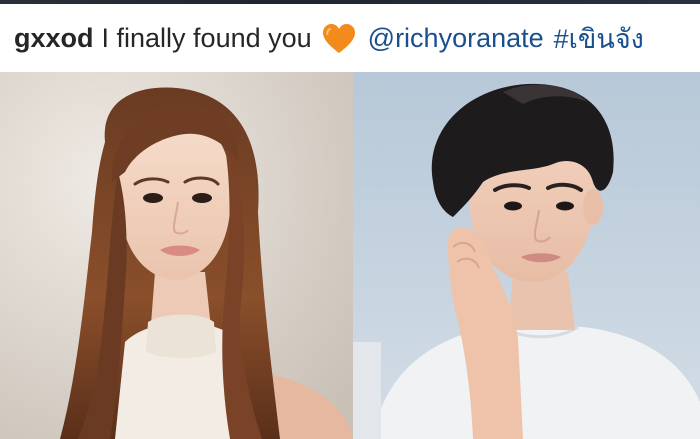 This screenshot has width=700, height=439. Describe the element at coordinates (206, 37) in the screenshot. I see `caption-text: I finally found you` at that location.